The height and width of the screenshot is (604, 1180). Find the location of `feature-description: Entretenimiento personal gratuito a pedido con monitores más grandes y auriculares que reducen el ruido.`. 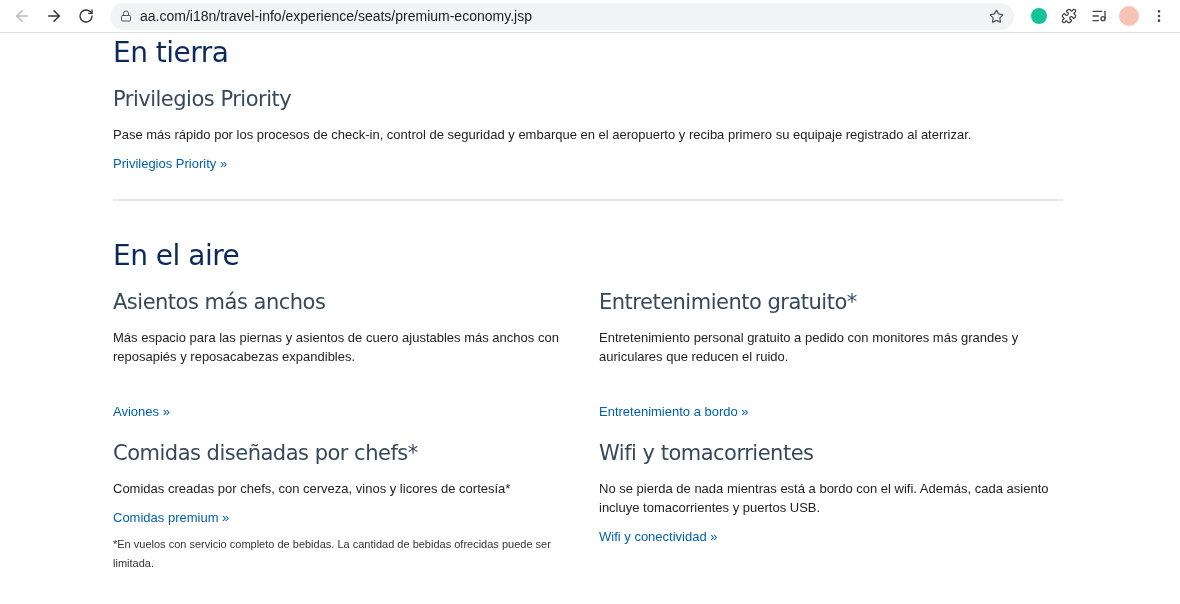

feature-description: Entretenimiento personal gratuito a pedido con monitores más grandes y auriculares que reducen el ruido. is located at coordinates (809, 347).